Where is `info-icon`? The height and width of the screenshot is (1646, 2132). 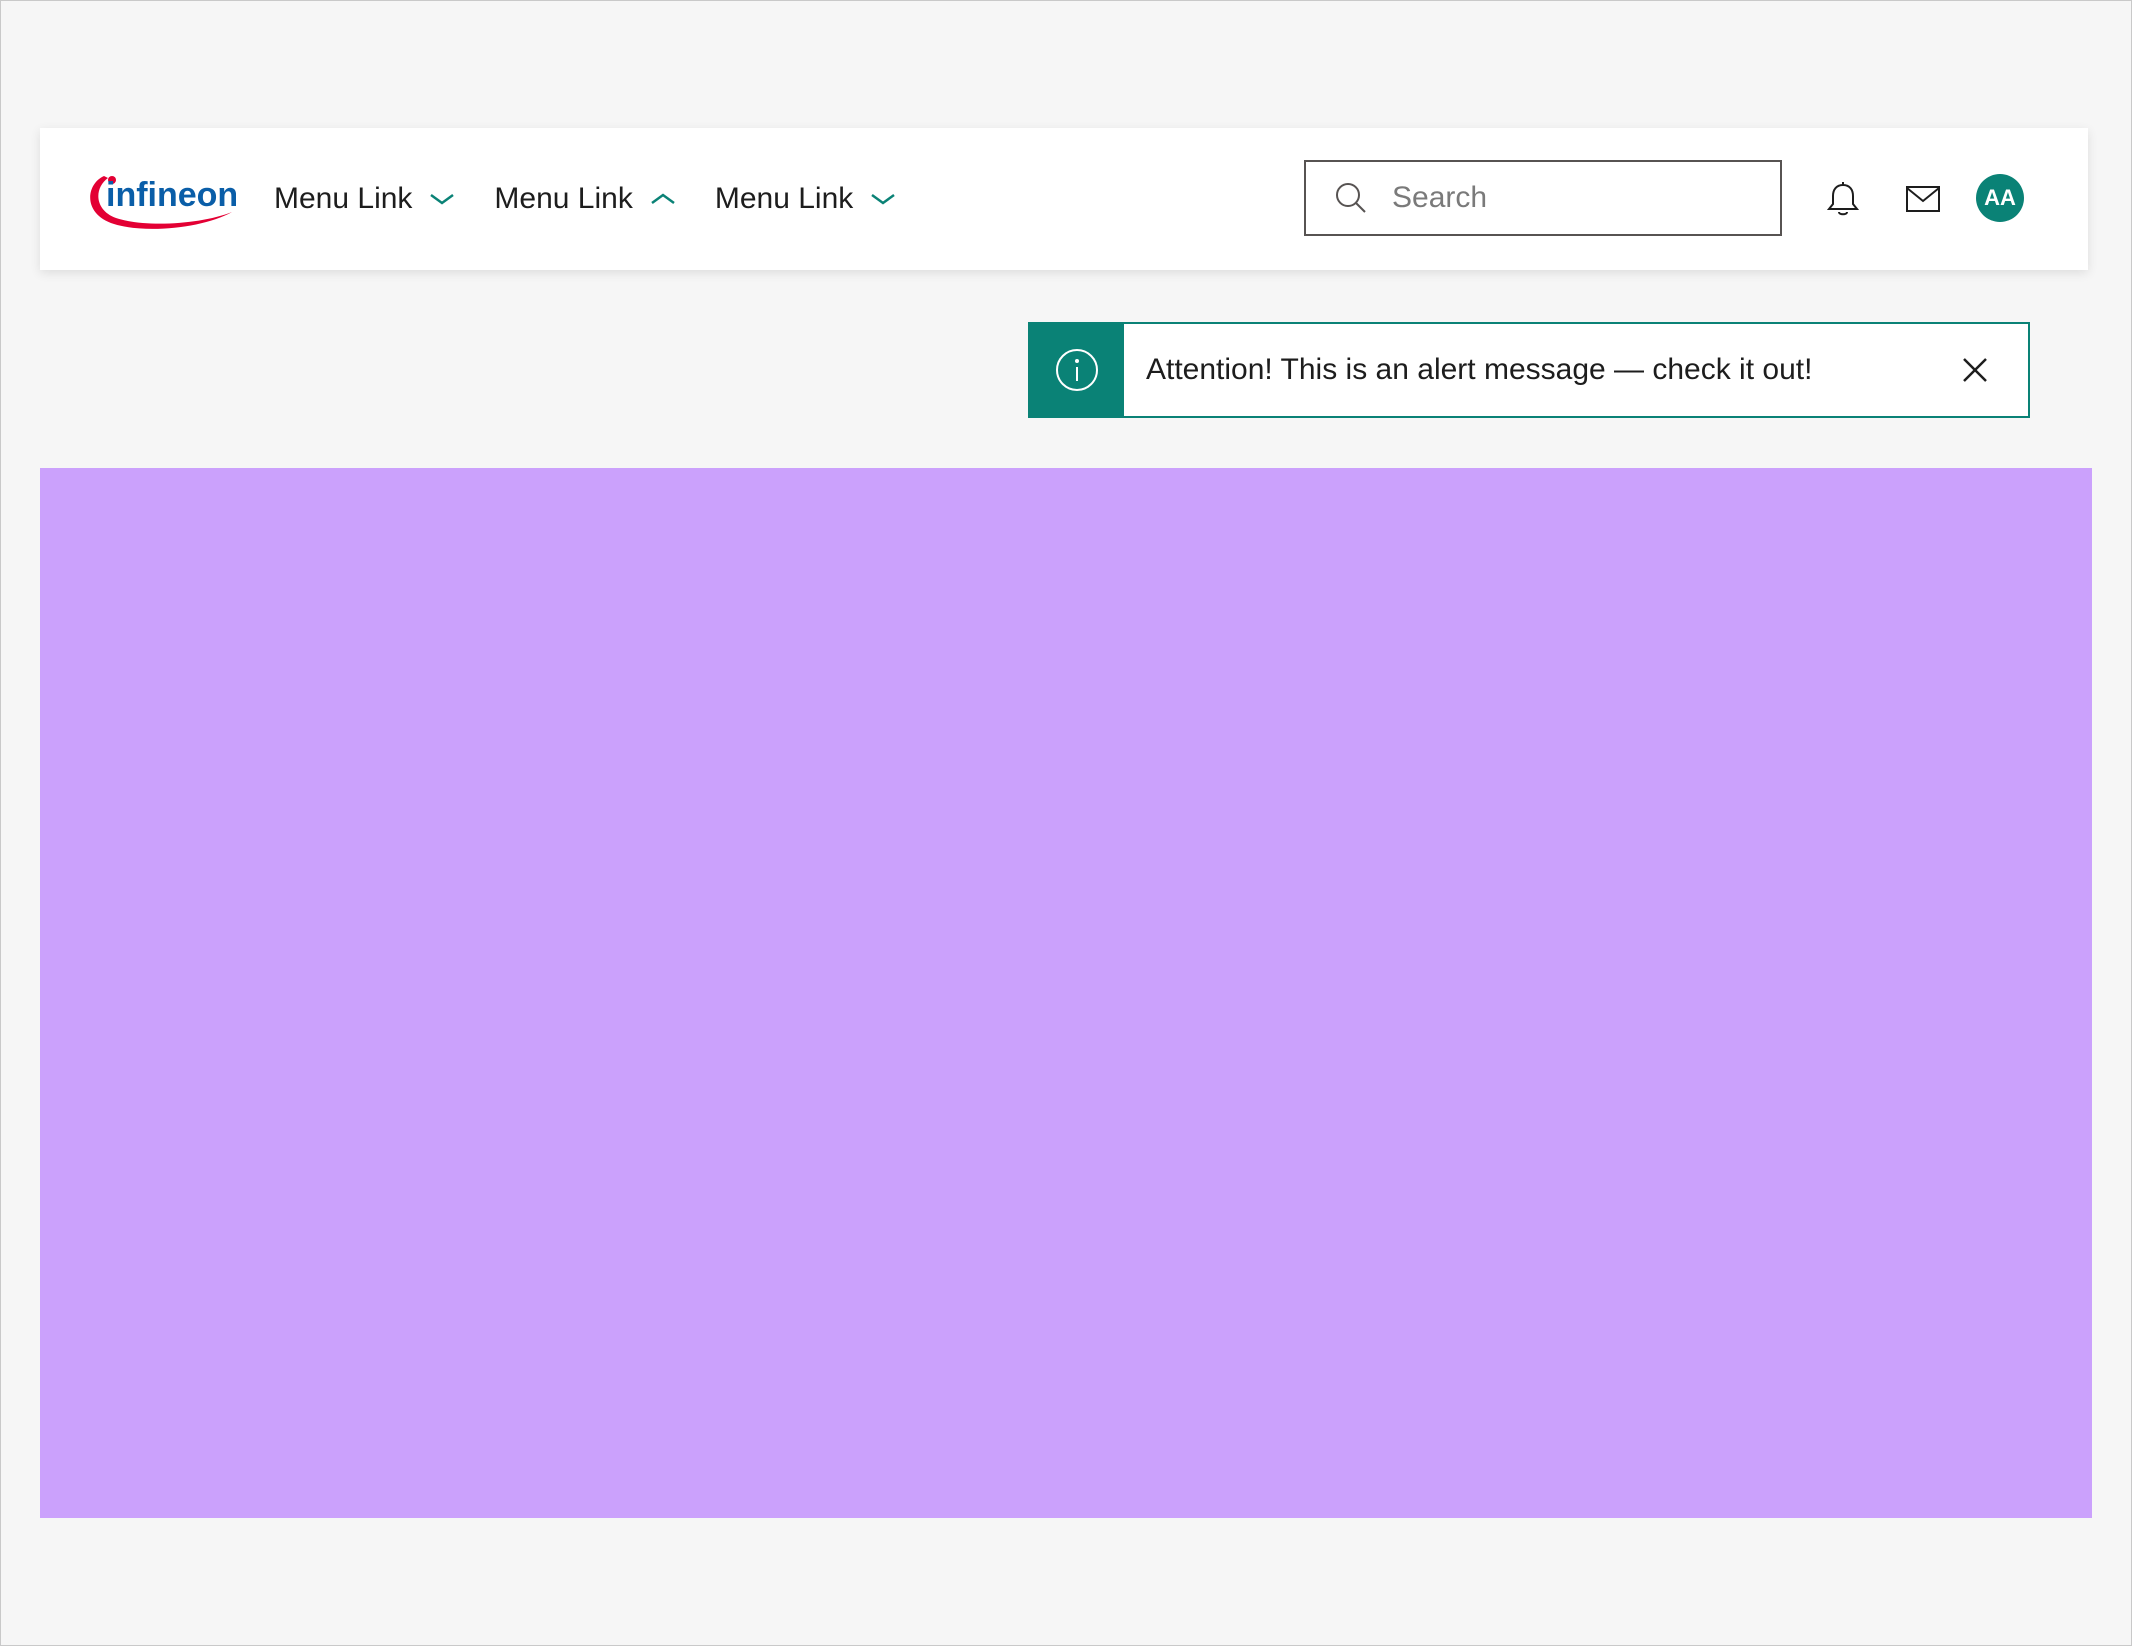 info-icon is located at coordinates (1077, 370).